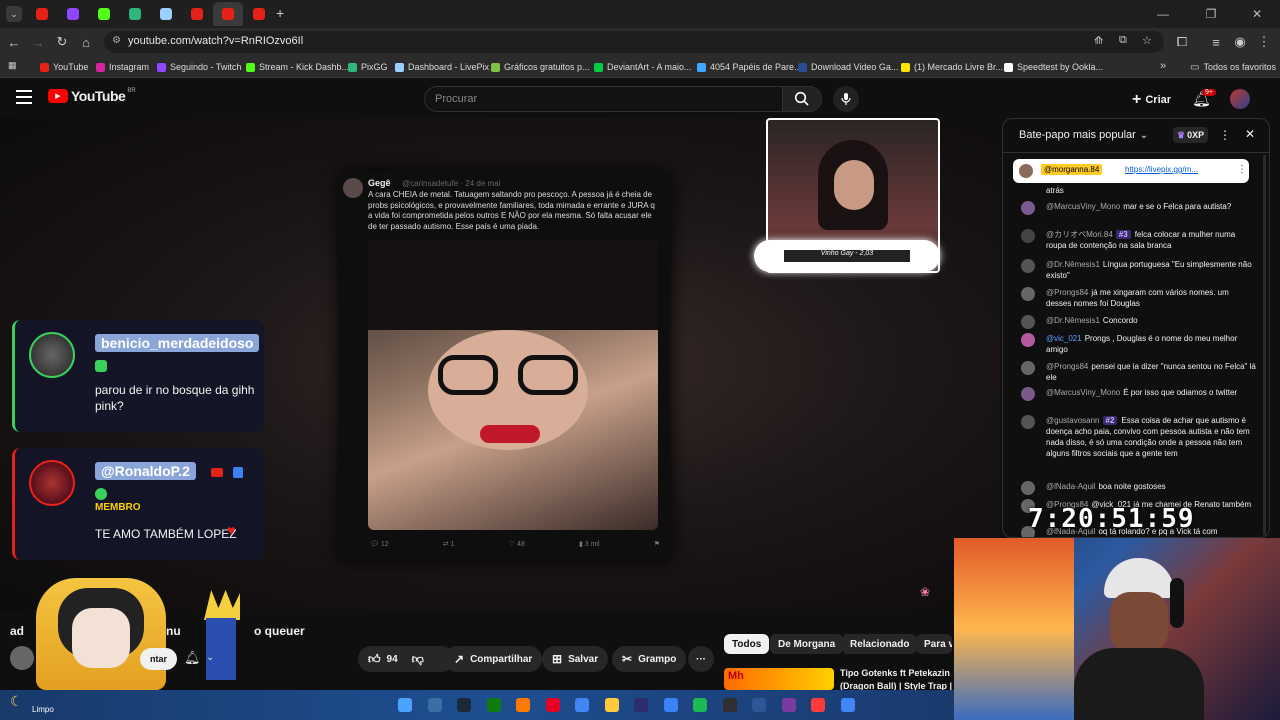 The height and width of the screenshot is (720, 1280). What do you see at coordinates (280, 13) in the screenshot?
I see `new-tab-button: +` at bounding box center [280, 13].